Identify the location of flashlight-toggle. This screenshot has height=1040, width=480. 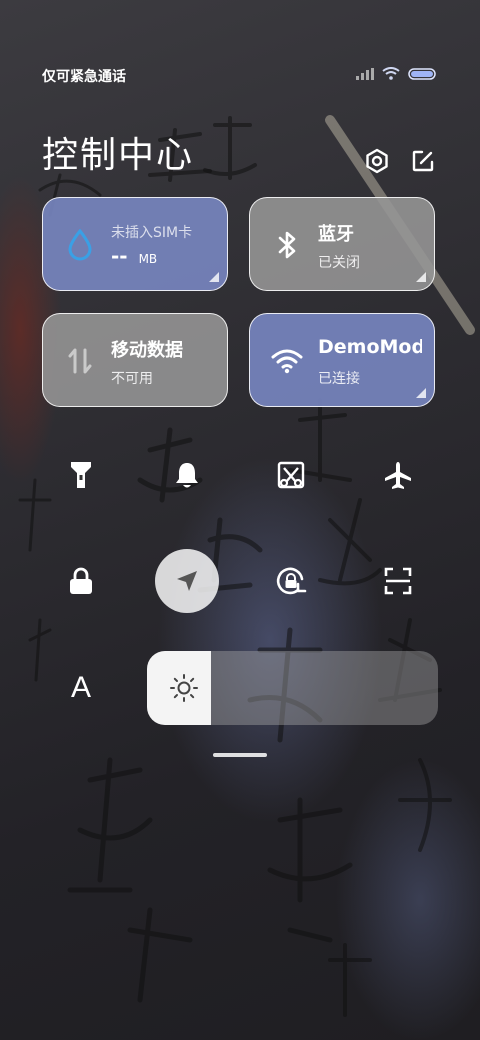
(81, 475).